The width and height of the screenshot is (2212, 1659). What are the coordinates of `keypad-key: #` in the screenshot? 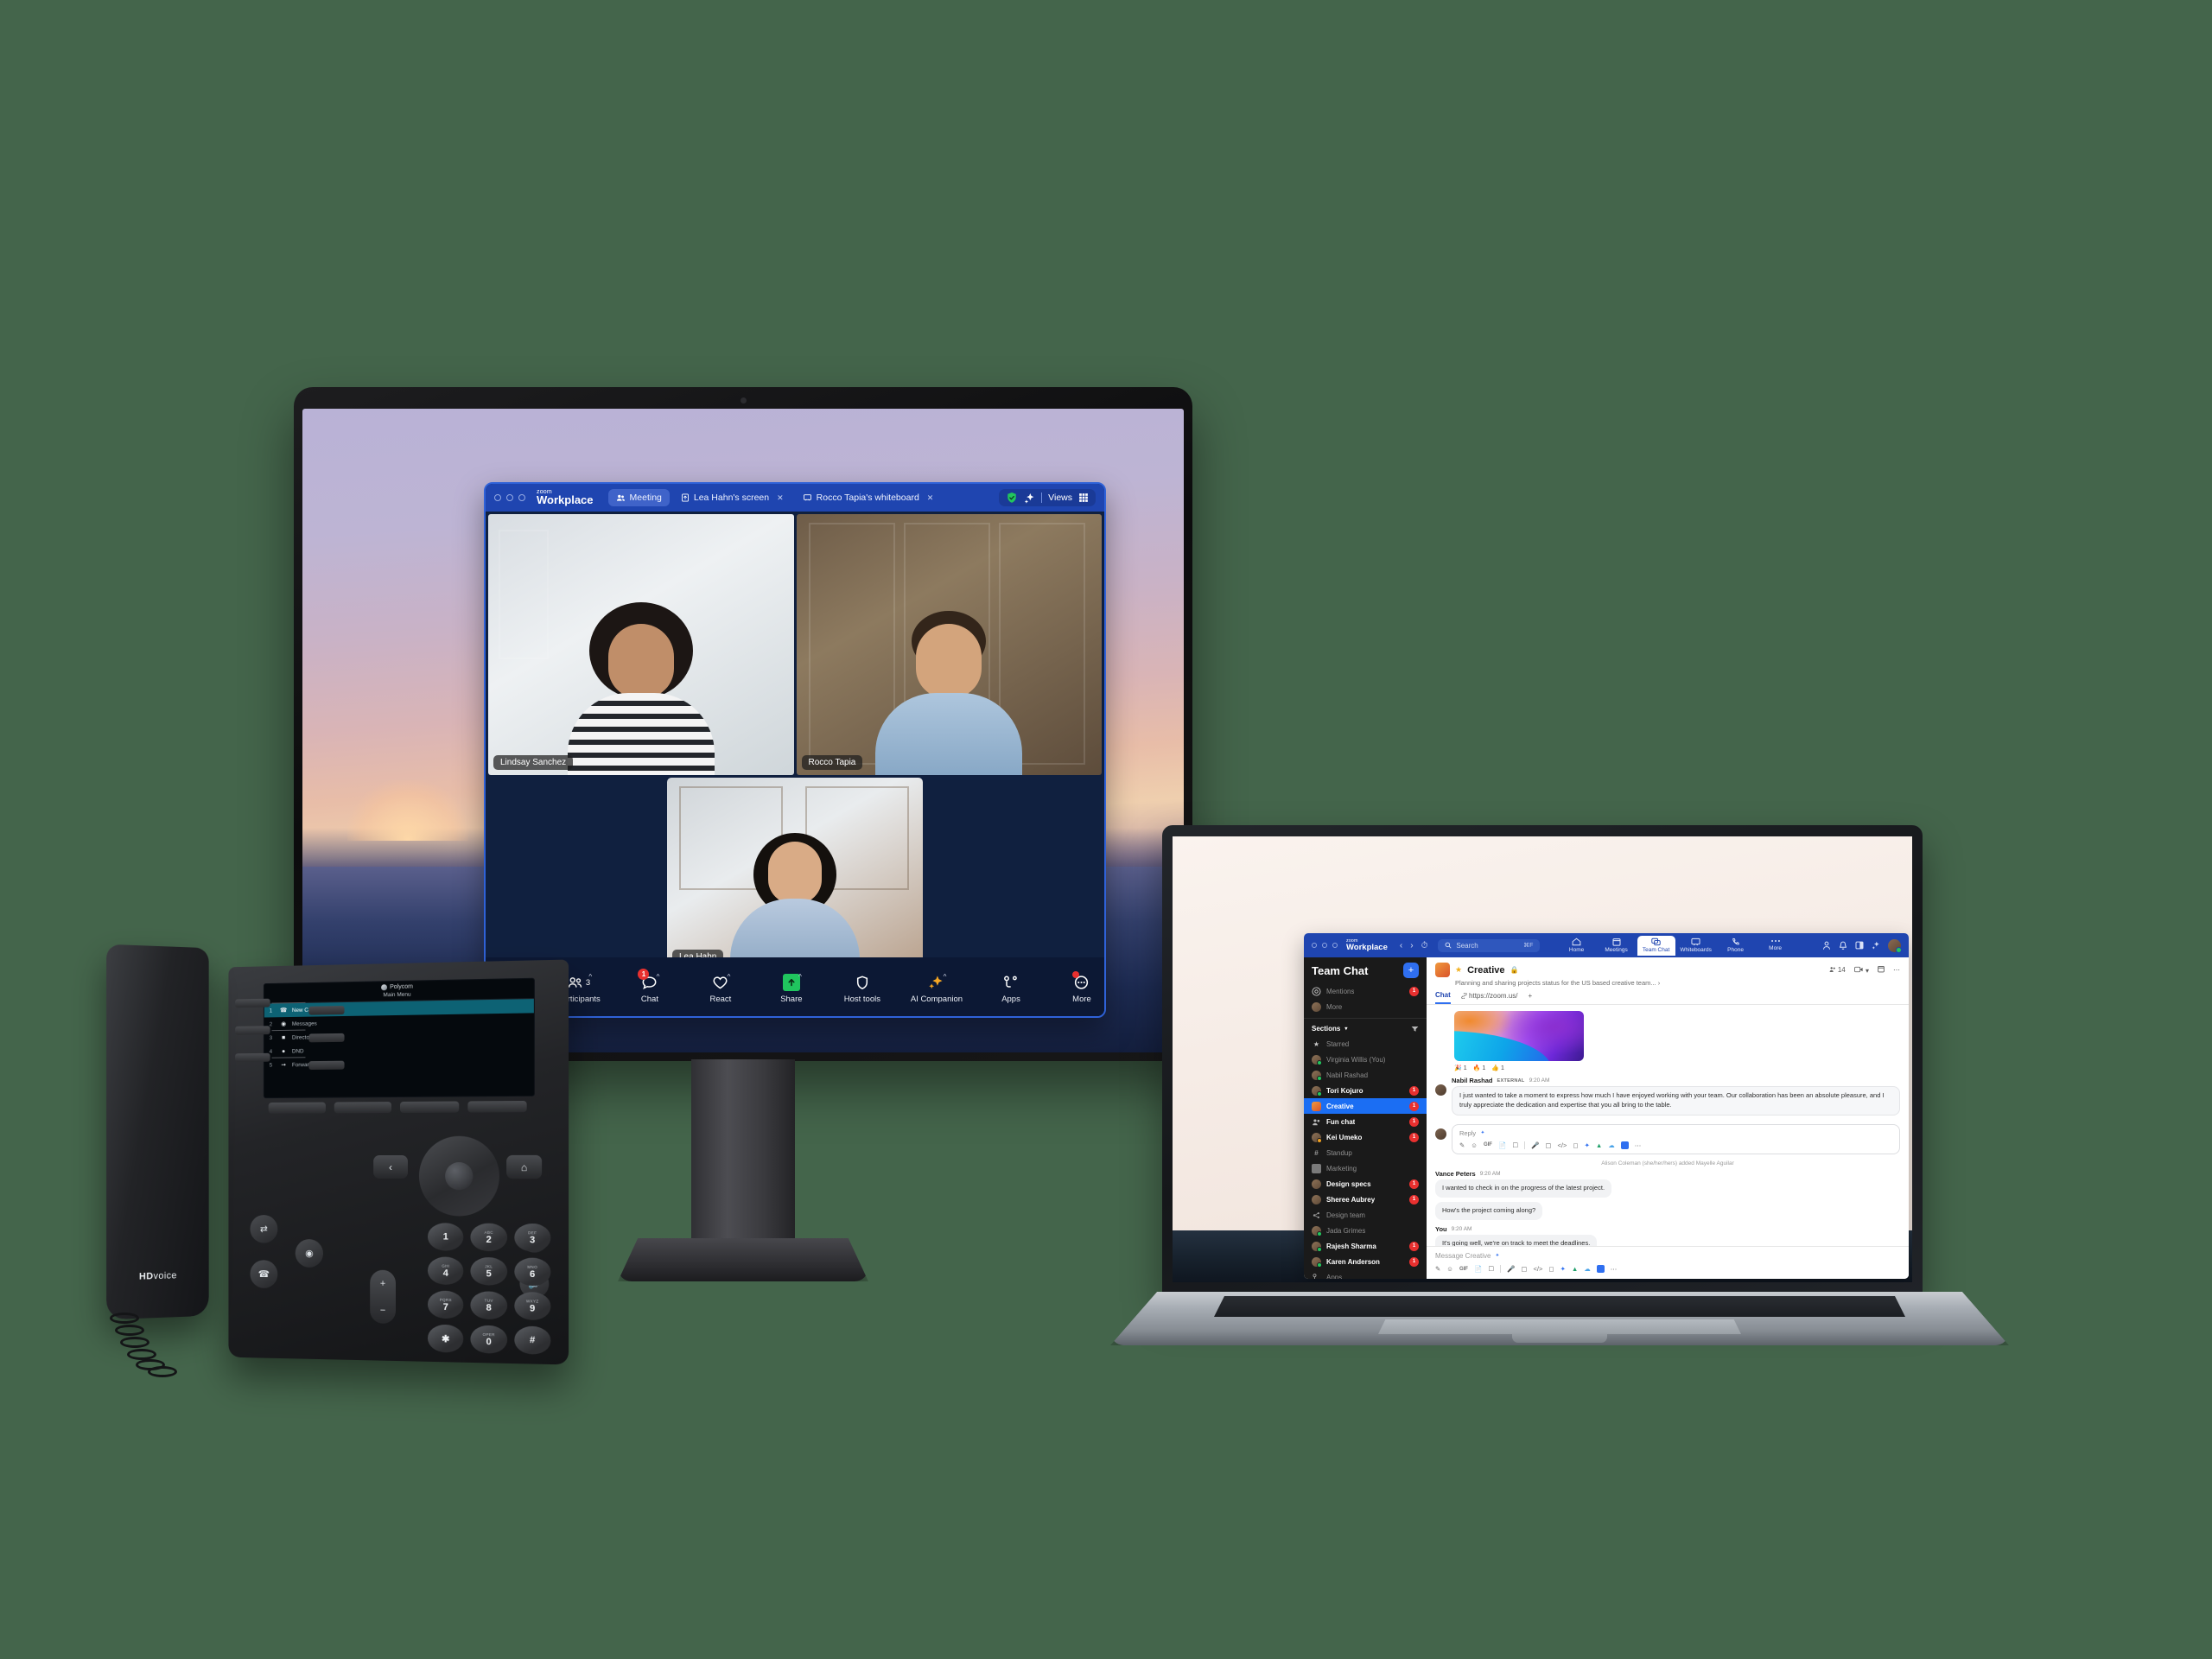 It's located at (532, 1340).